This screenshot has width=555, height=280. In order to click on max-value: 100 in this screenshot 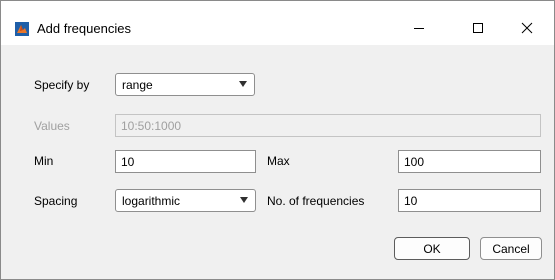, I will do `click(414, 161)`.